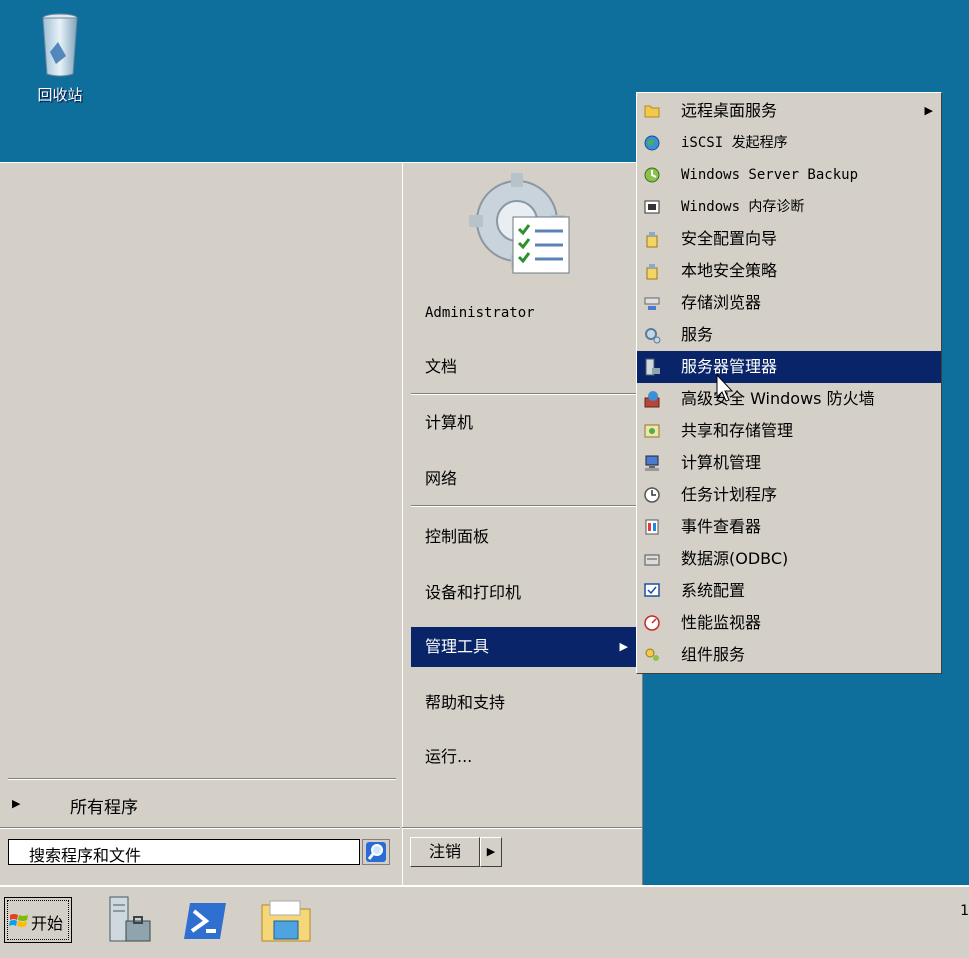 This screenshot has width=969, height=958. Describe the element at coordinates (770, 175) in the screenshot. I see `submenu-item-label: Windows Server Backup` at that location.